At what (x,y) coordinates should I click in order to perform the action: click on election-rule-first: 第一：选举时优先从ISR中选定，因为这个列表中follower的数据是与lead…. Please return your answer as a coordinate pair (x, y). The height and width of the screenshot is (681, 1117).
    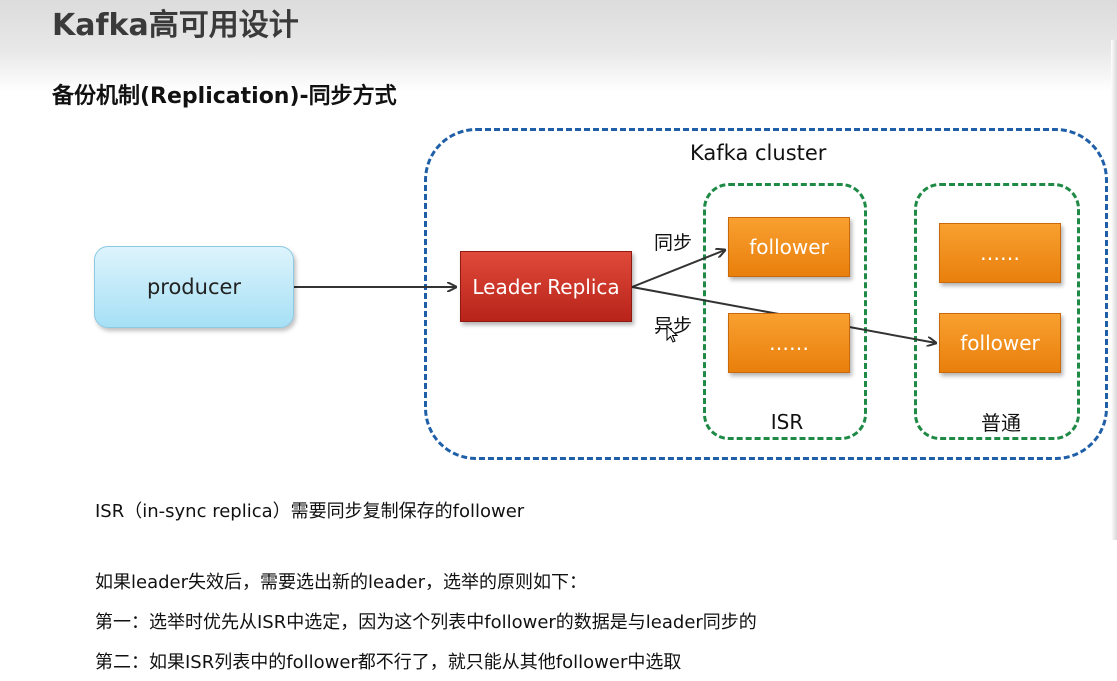
    Looking at the image, I should click on (426, 622).